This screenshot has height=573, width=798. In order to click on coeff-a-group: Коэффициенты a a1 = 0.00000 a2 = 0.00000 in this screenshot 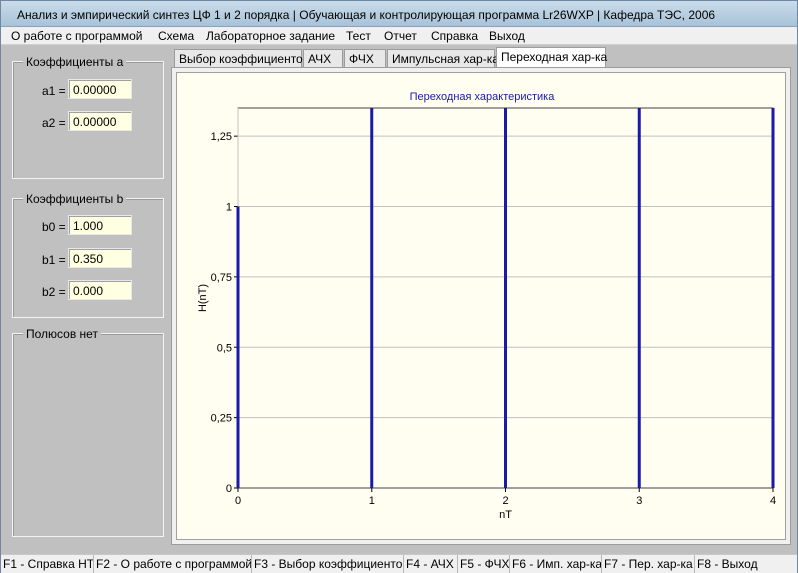, I will do `click(88, 117)`.